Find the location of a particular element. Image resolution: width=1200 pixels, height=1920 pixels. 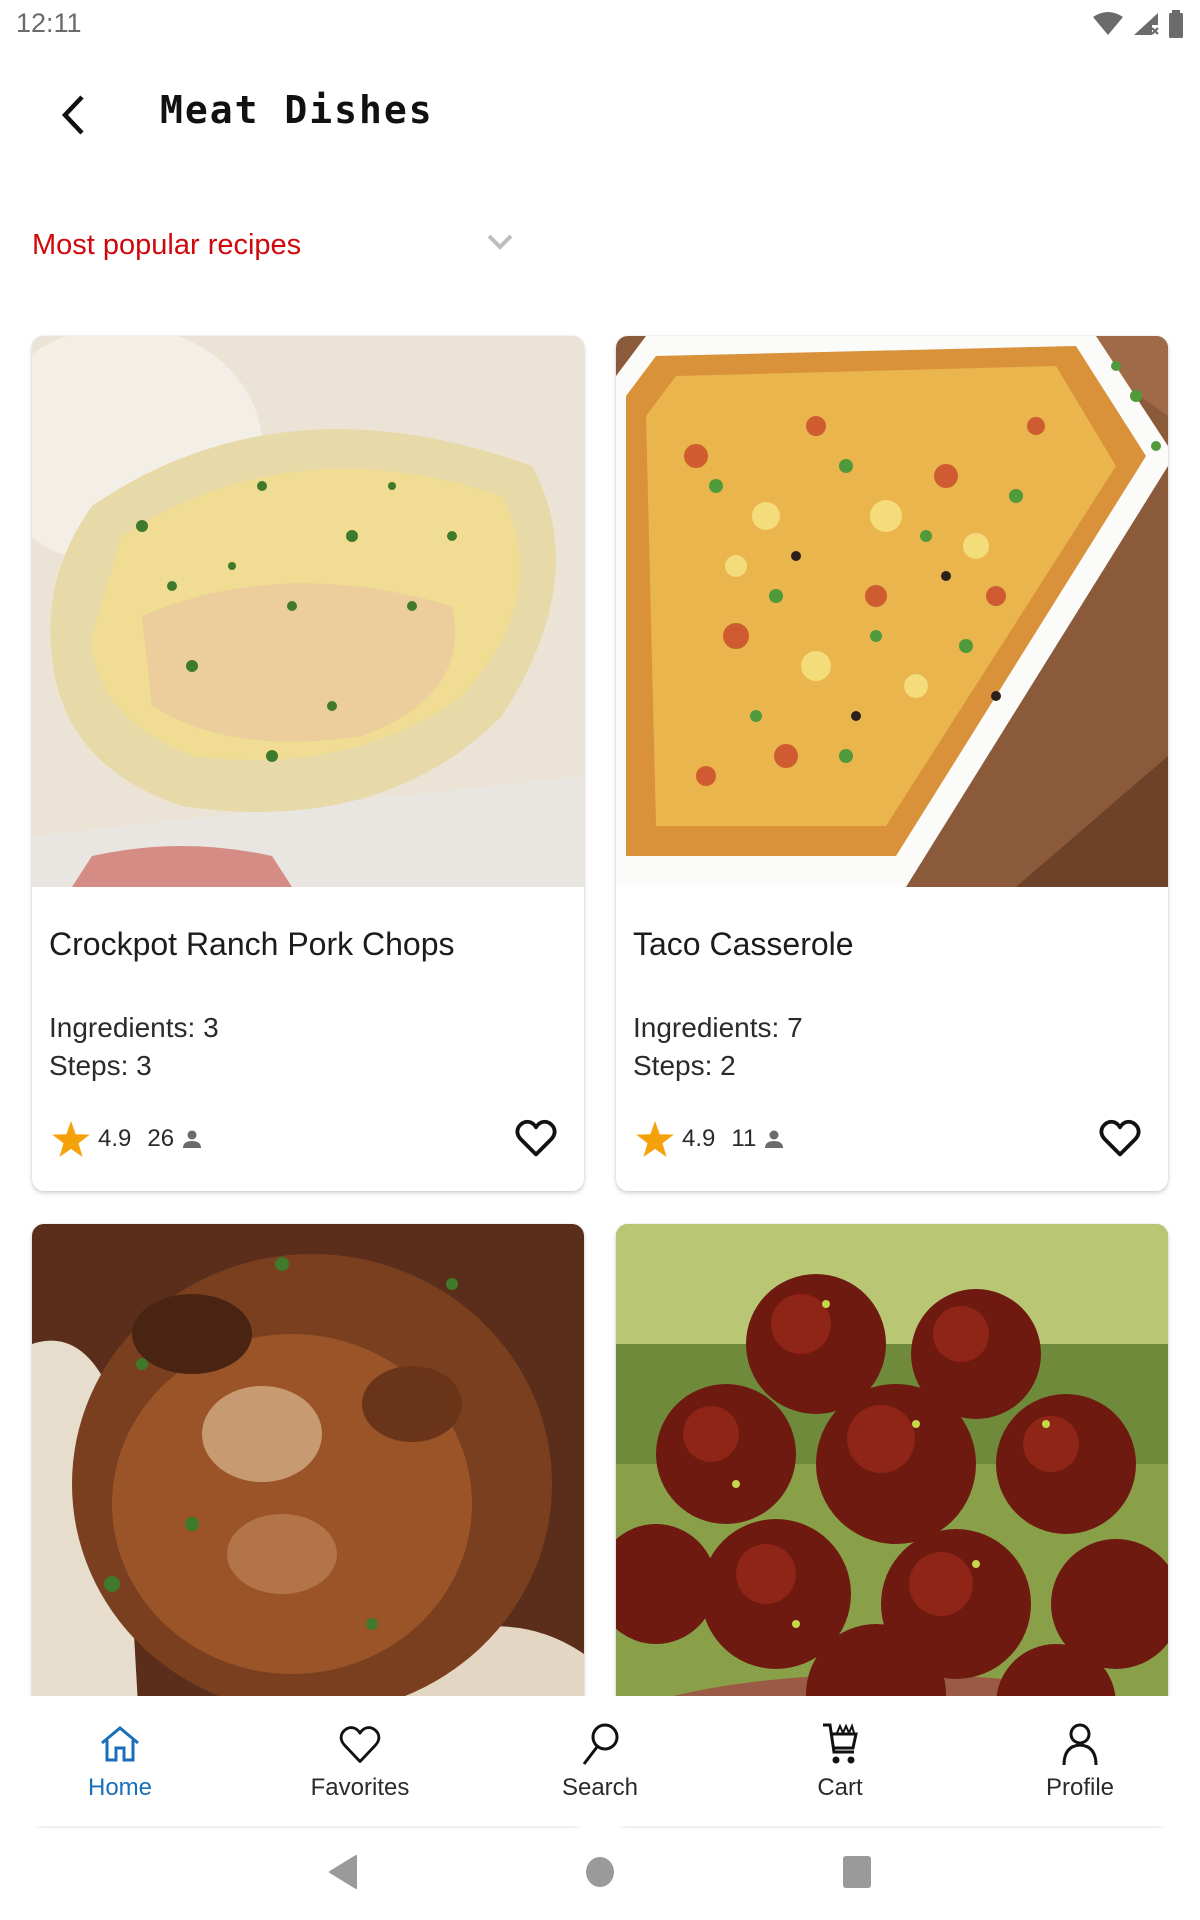

home-circle-icon is located at coordinates (600, 1872).